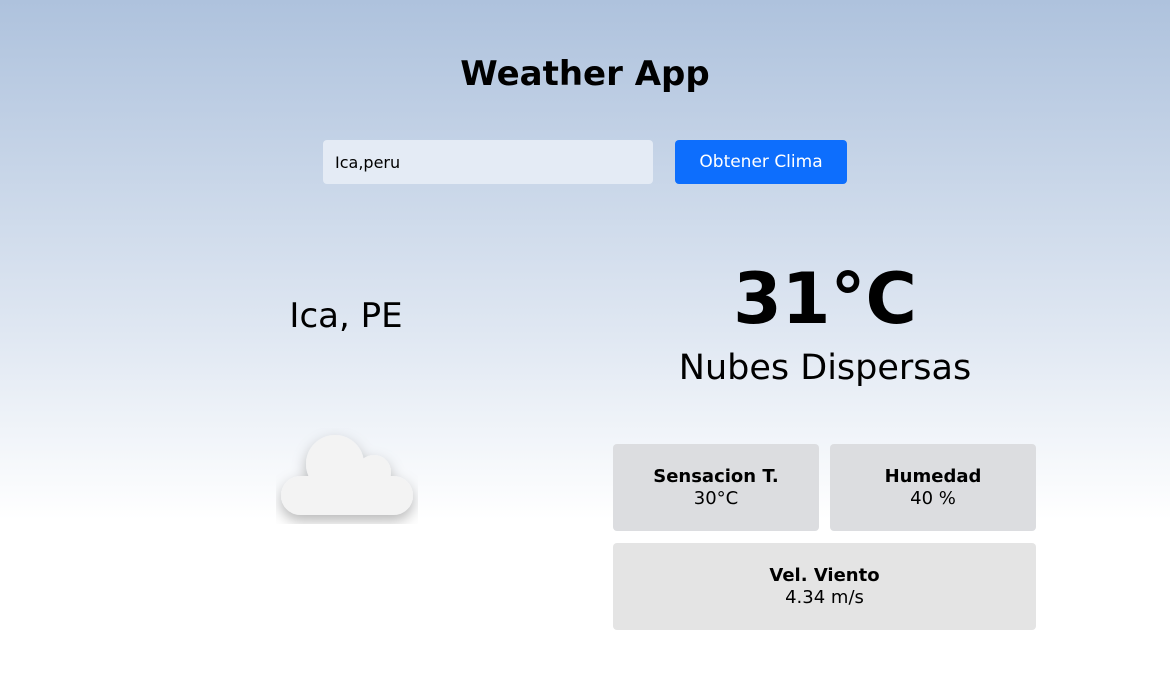 This screenshot has height=695, width=1170. I want to click on humidity-card: Humedad 40 %, so click(933, 487).